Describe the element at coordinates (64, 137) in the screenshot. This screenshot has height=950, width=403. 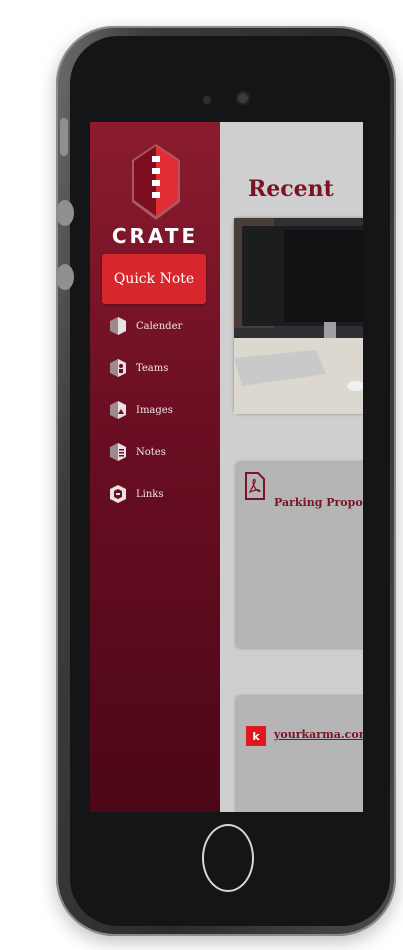
I see `mute-switch` at that location.